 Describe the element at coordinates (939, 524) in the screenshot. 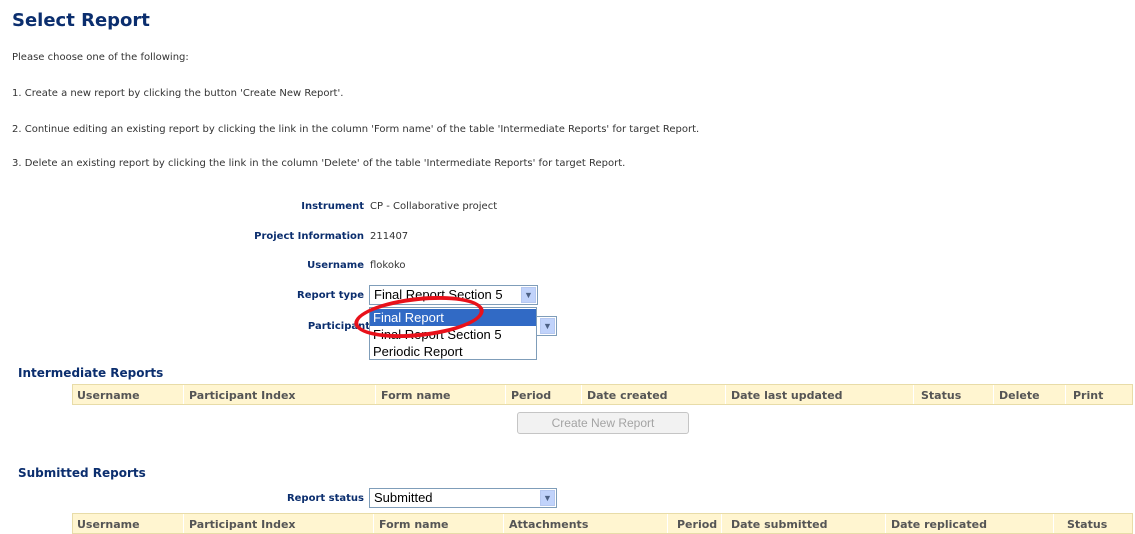

I see `column-header: Date replicated` at that location.